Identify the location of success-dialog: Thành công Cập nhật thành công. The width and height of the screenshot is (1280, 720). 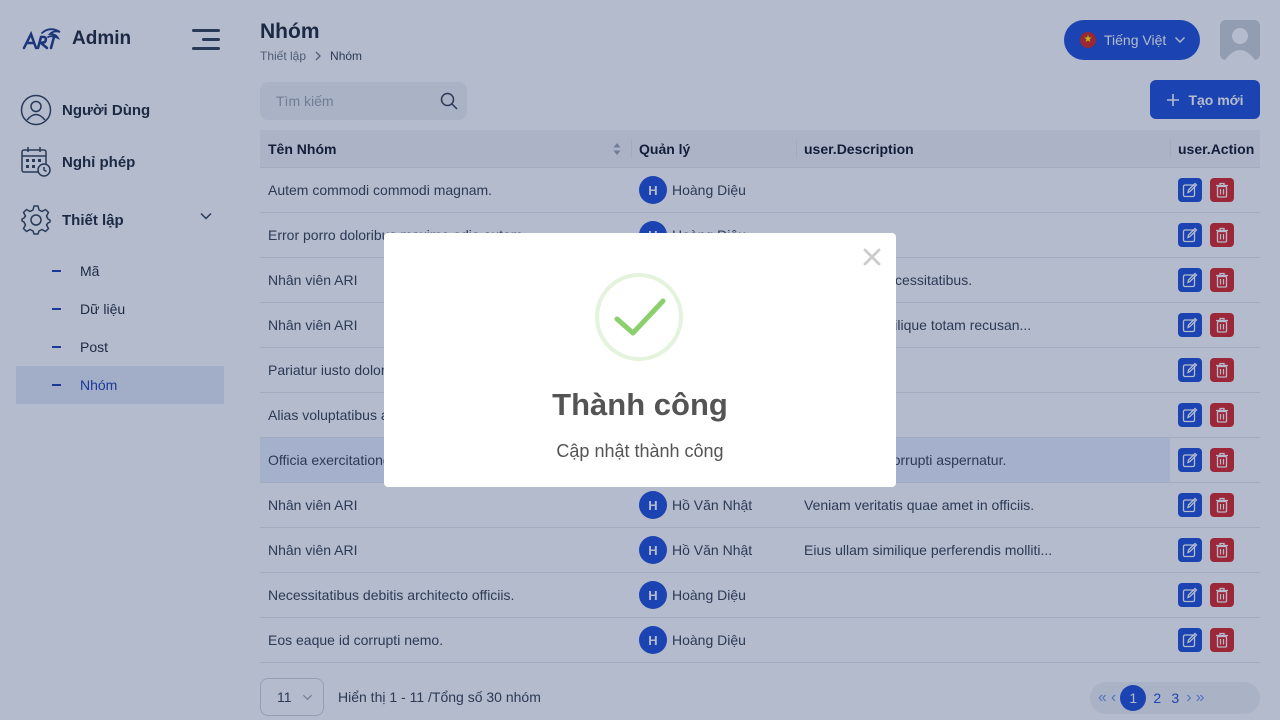
(640, 360).